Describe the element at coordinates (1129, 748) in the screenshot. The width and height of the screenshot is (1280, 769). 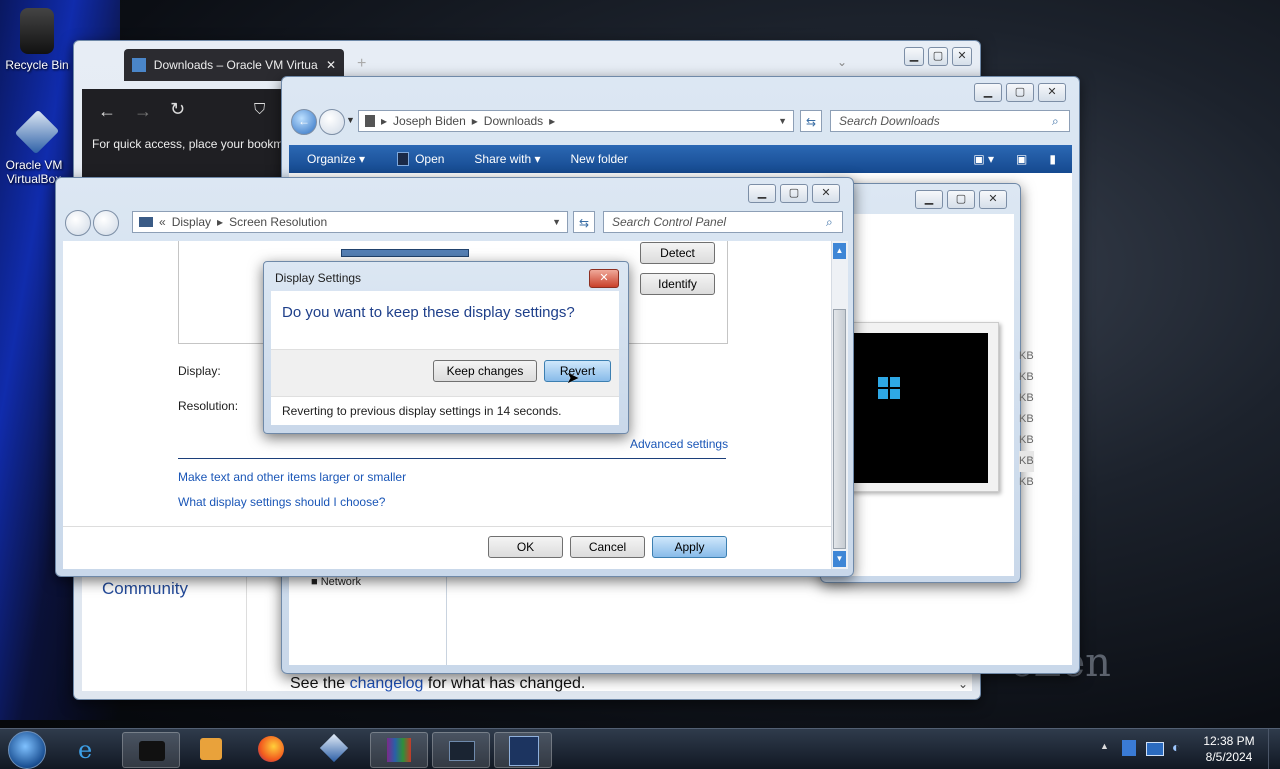
I see `tray-icon-device` at that location.